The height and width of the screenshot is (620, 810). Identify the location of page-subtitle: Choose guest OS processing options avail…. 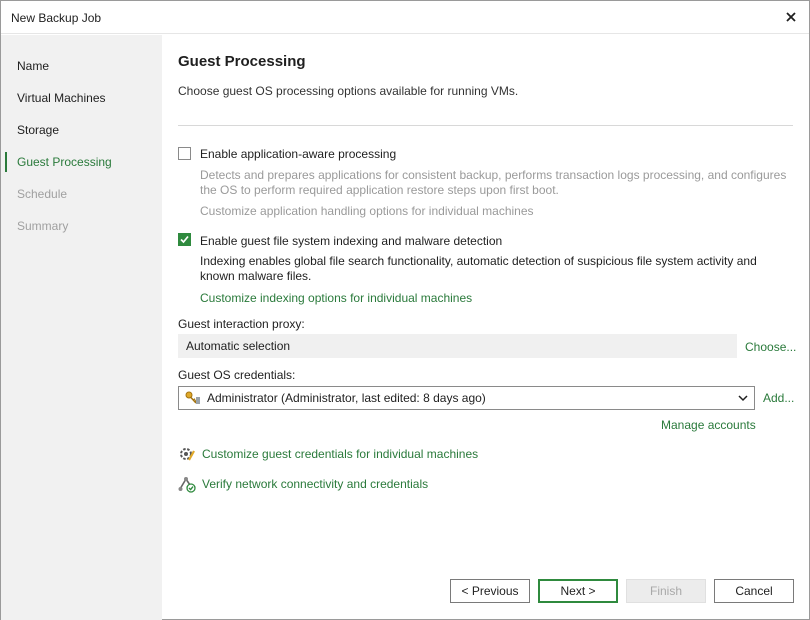
(348, 91).